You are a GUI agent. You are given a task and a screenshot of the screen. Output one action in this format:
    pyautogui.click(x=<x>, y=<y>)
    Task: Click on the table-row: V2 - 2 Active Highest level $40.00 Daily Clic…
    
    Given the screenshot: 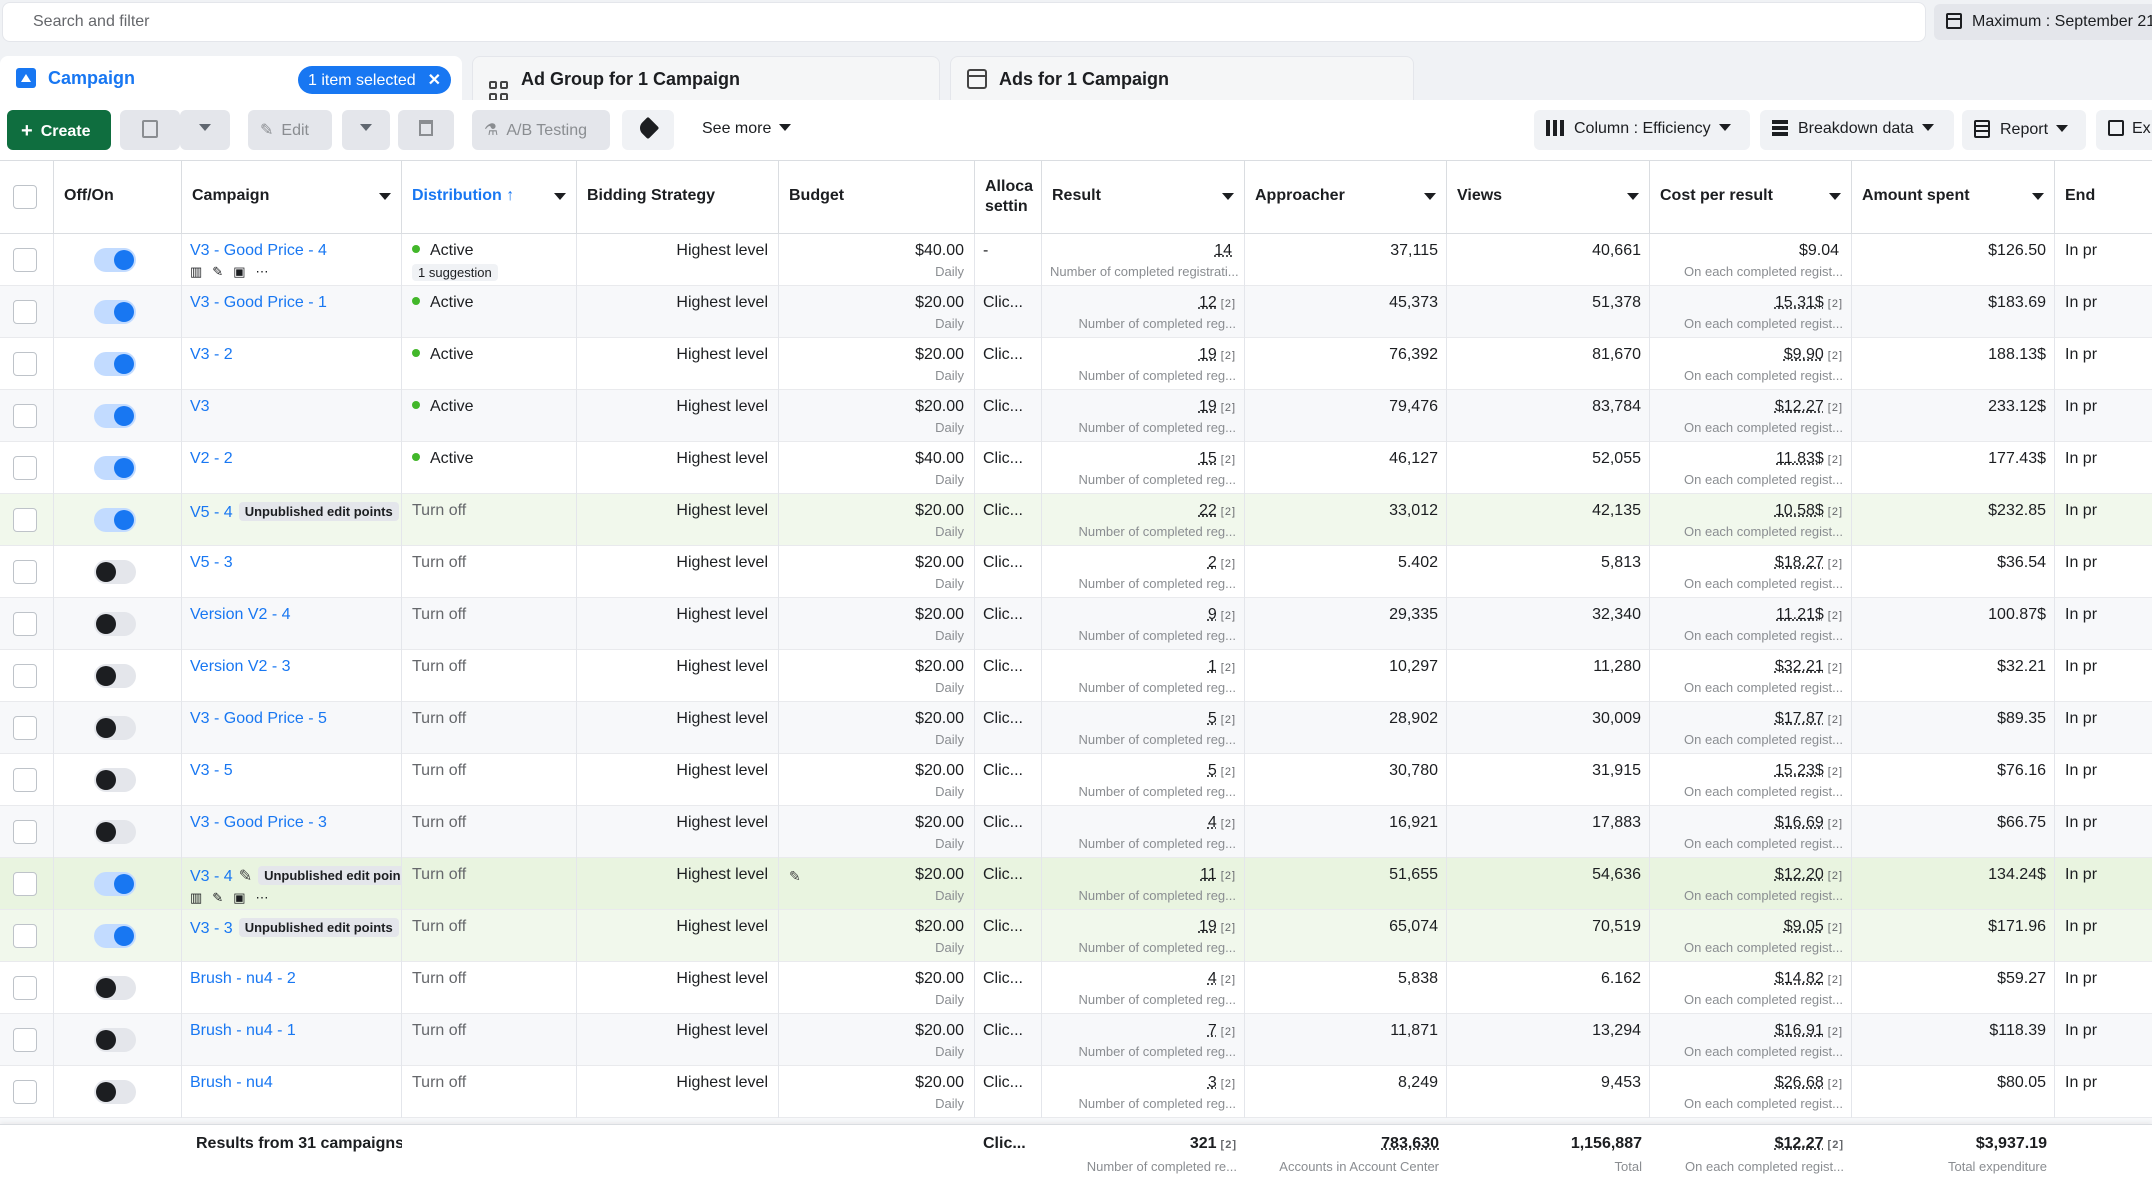 What is the action you would take?
    pyautogui.click(x=1076, y=468)
    